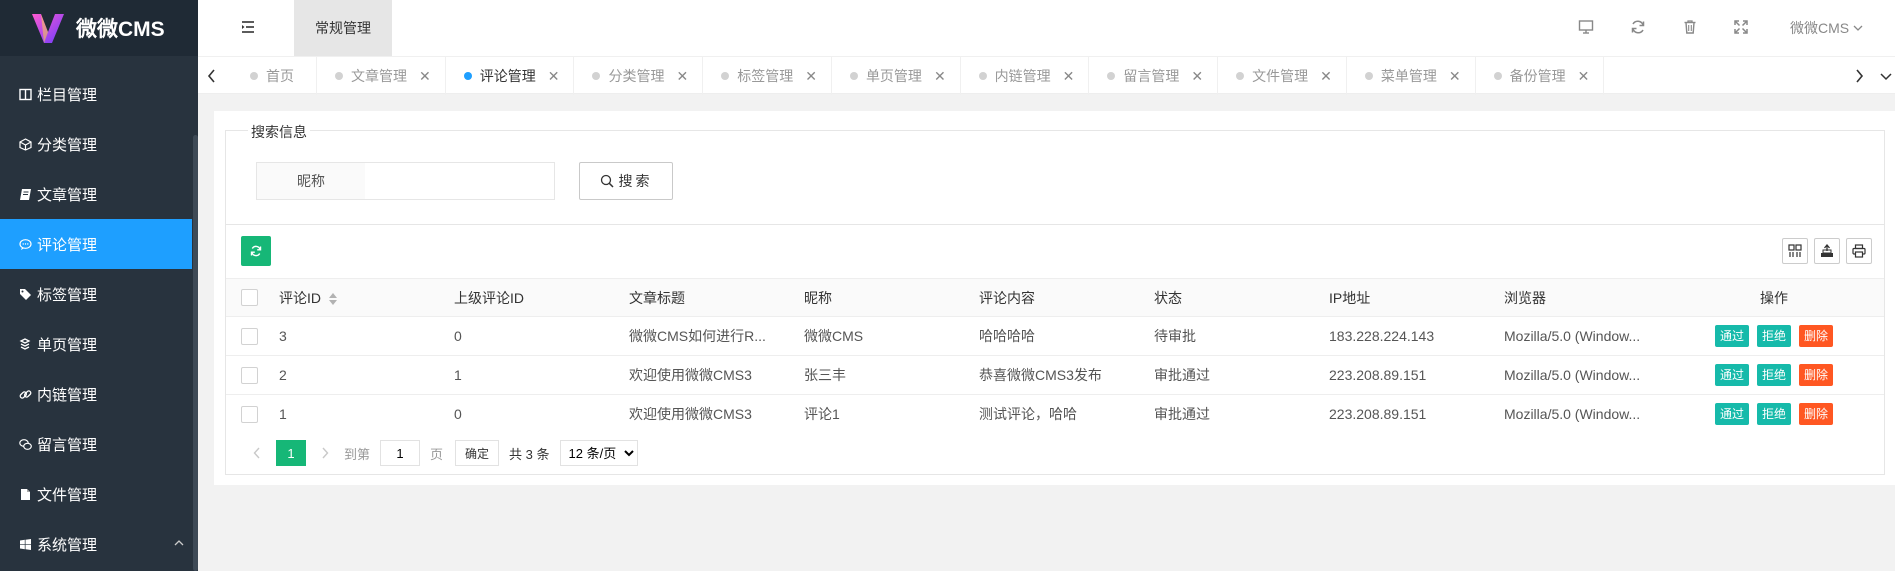 The height and width of the screenshot is (571, 1895). What do you see at coordinates (1540, 76) in the screenshot?
I see `tab-backup: 备份管理 ✕` at bounding box center [1540, 76].